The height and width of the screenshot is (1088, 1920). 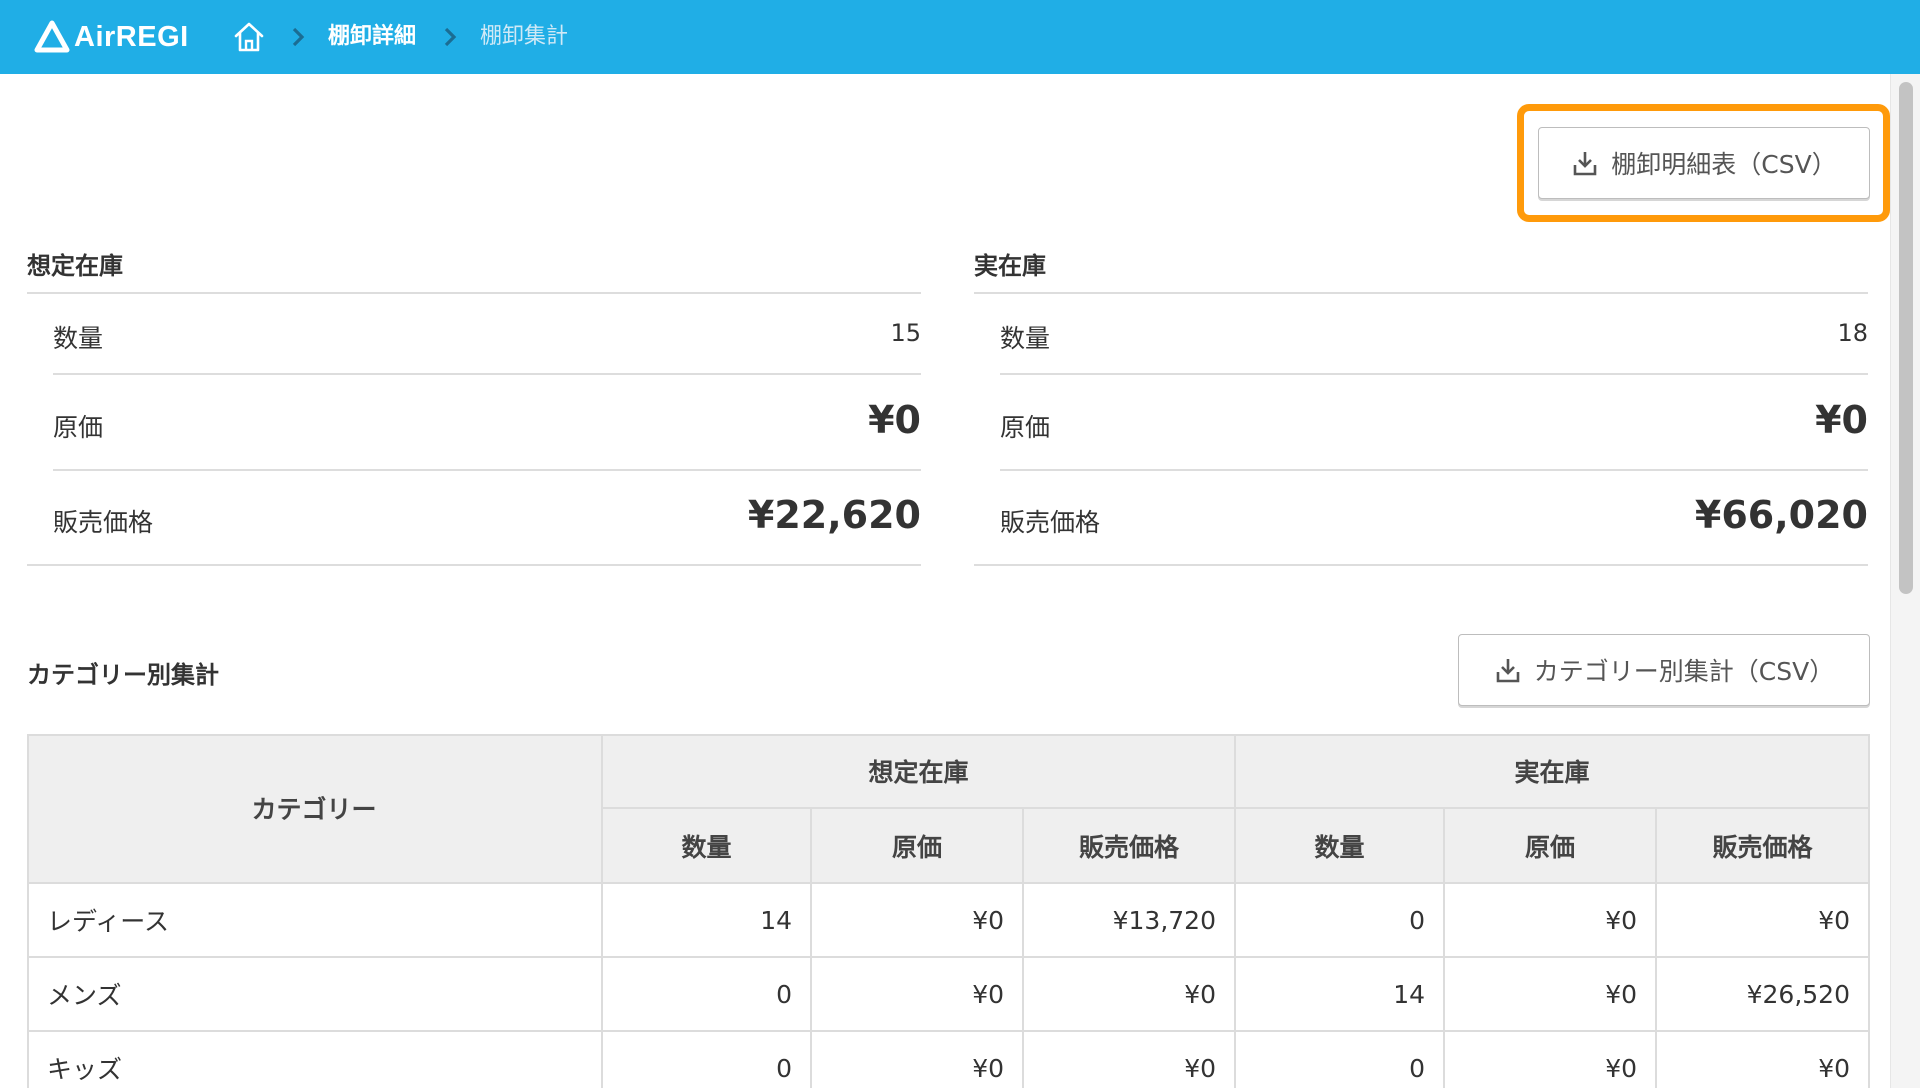 What do you see at coordinates (1781, 515) in the screenshot?
I see `actual-price-value: ¥66,020` at bounding box center [1781, 515].